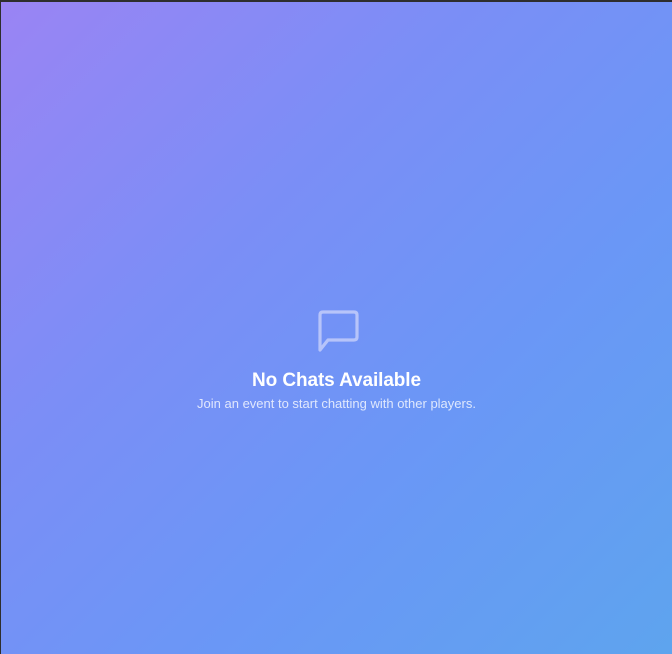  I want to click on chat-bubble-icon, so click(338, 331).